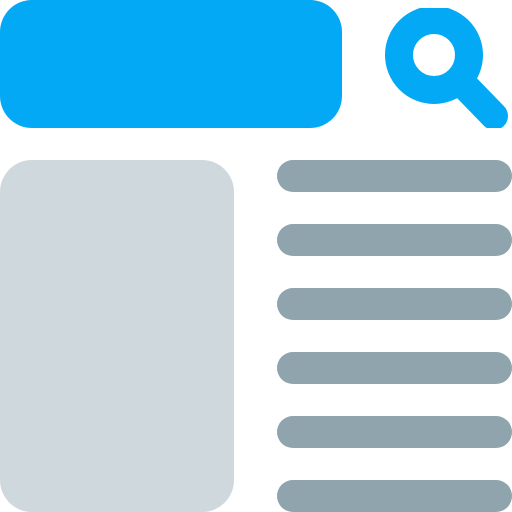  I want to click on magnifier-icon, so click(446, 68).